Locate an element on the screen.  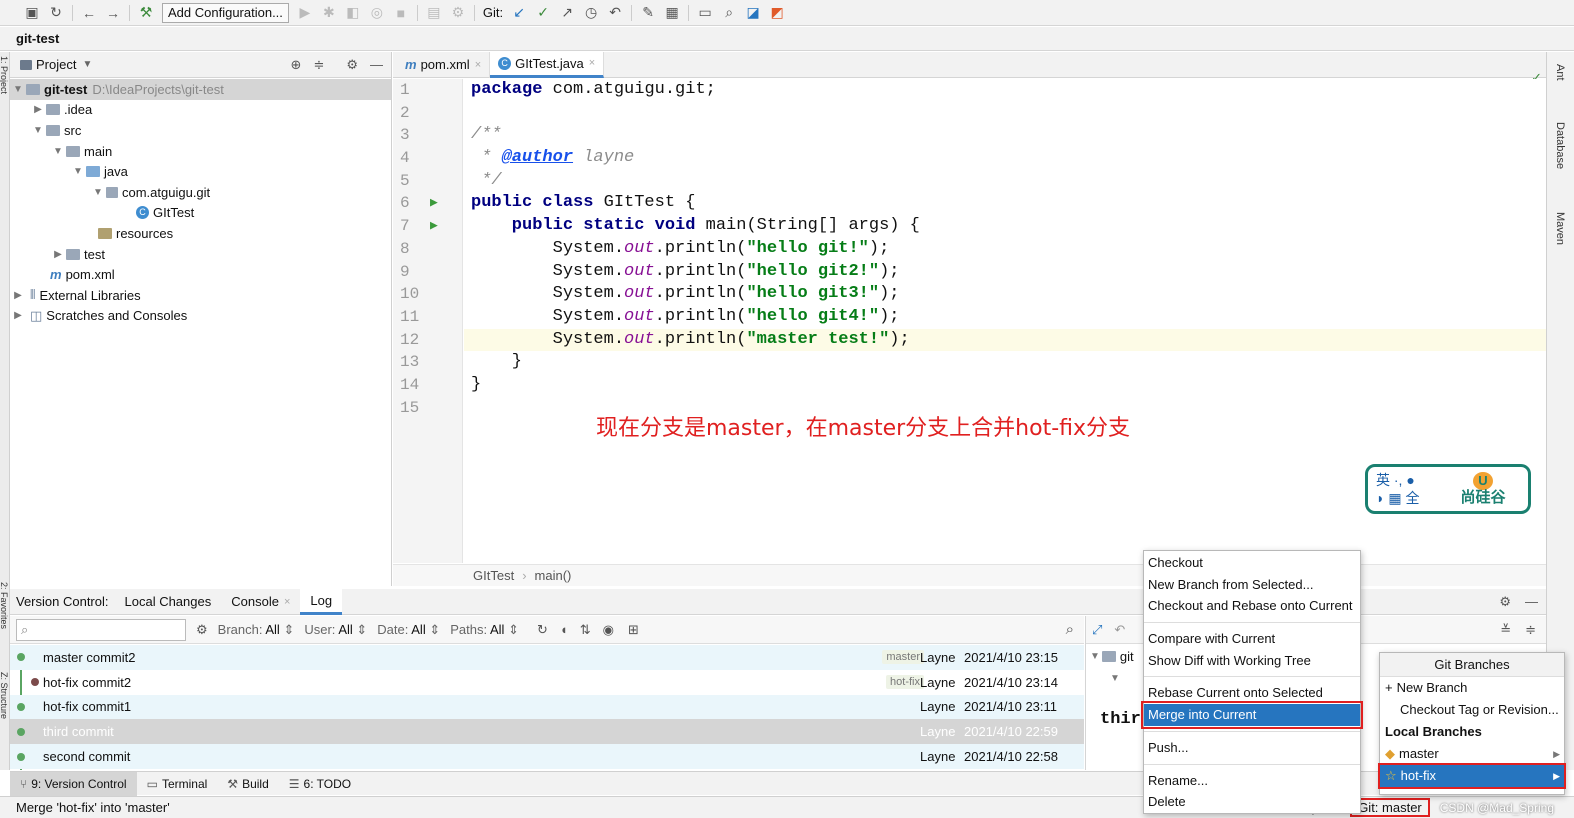
settings-wrench-icon: ✎ is located at coordinates (648, 13).